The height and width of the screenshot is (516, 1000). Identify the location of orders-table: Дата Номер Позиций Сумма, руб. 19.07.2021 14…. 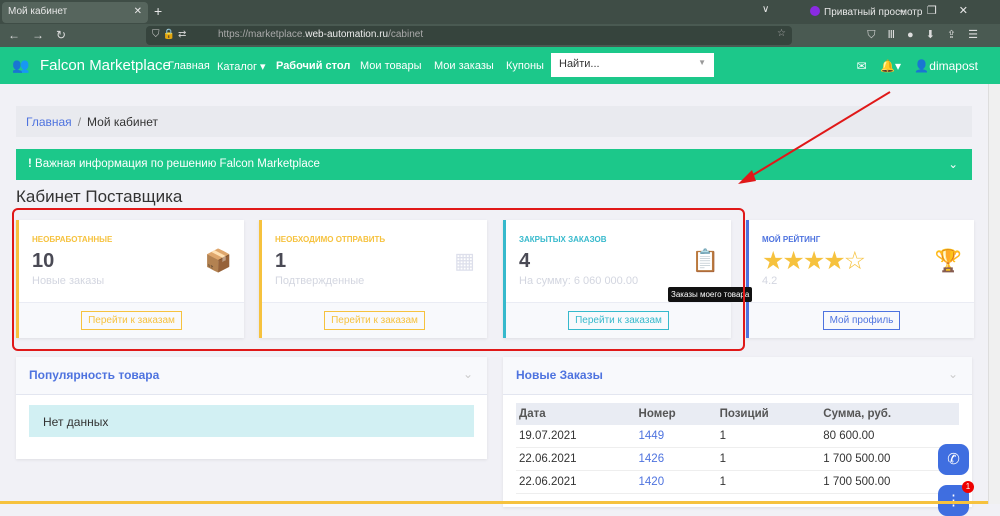
(737, 448).